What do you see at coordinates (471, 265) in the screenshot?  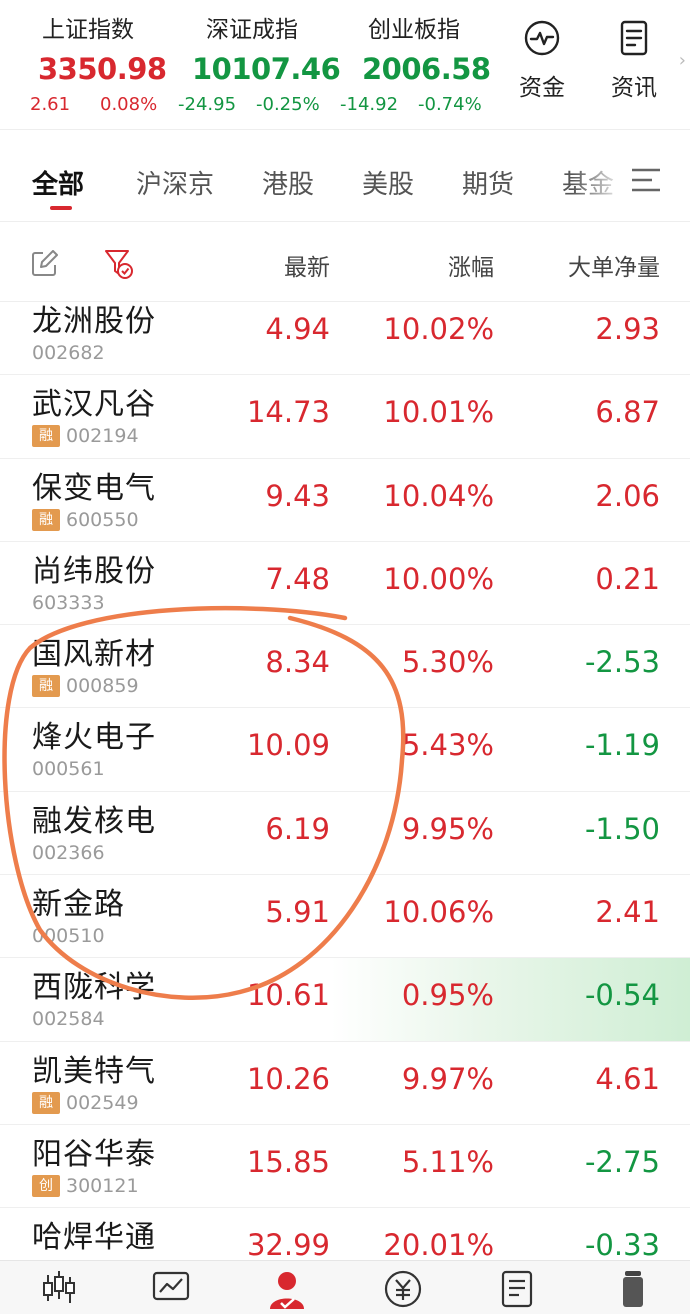 I see `col-change-pct: 涨幅` at bounding box center [471, 265].